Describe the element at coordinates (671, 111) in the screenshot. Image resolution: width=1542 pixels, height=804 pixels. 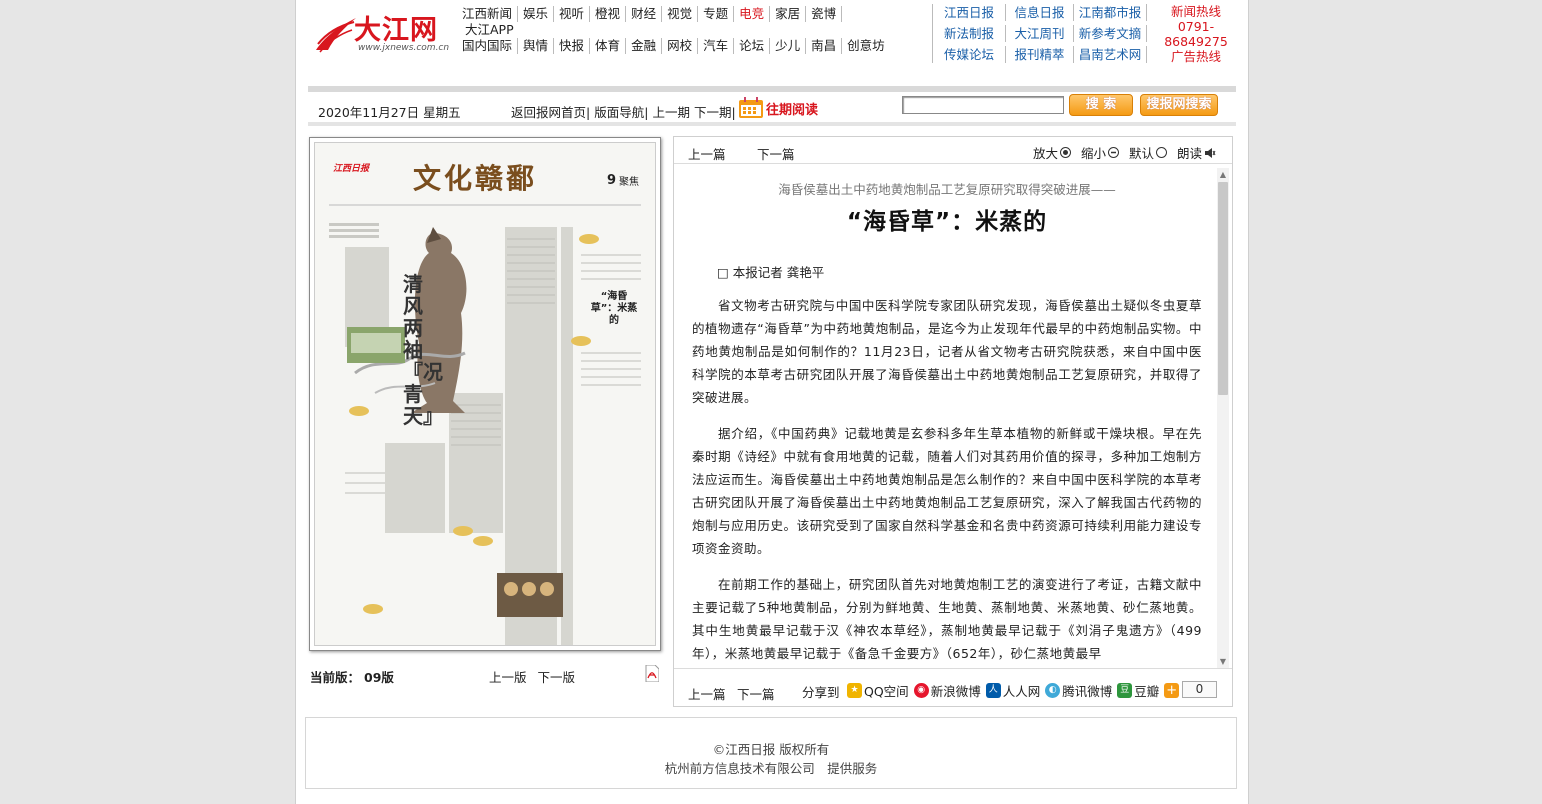
I see `prev-issue-link: 上一期` at that location.